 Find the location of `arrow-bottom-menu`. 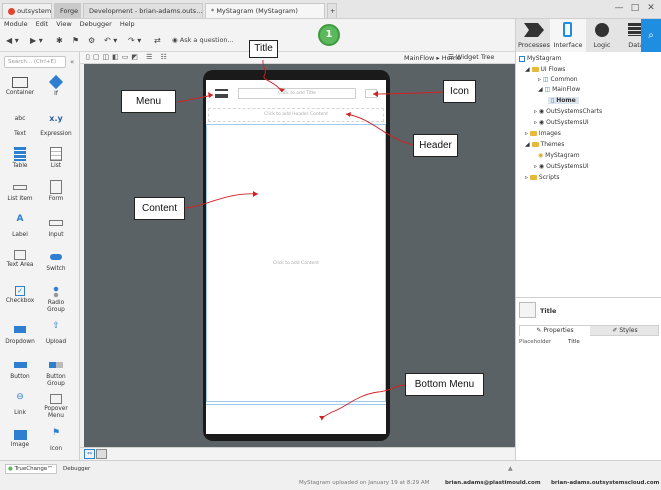

arrow-bottom-menu is located at coordinates (364, 402).